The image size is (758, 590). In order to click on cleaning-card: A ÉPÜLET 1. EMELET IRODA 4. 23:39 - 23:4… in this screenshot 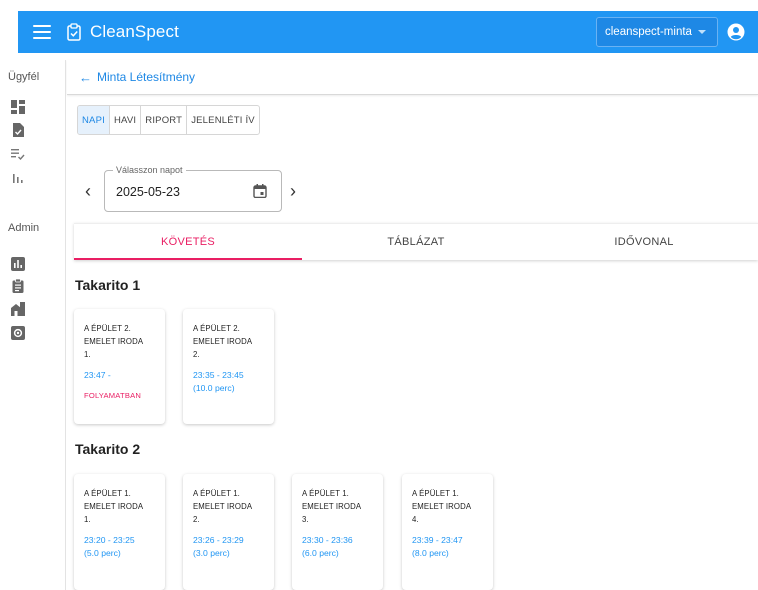, I will do `click(447, 532)`.